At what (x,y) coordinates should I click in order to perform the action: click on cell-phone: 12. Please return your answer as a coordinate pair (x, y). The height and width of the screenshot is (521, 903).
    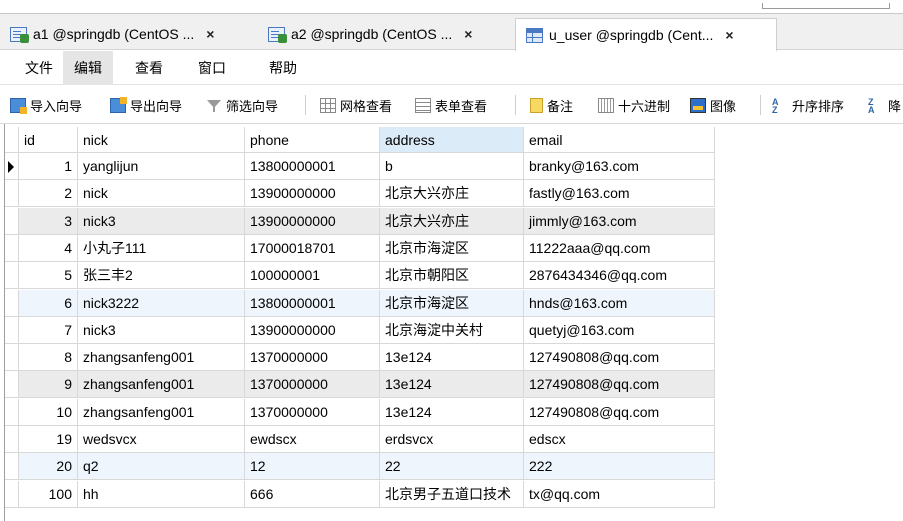
    Looking at the image, I should click on (312, 467).